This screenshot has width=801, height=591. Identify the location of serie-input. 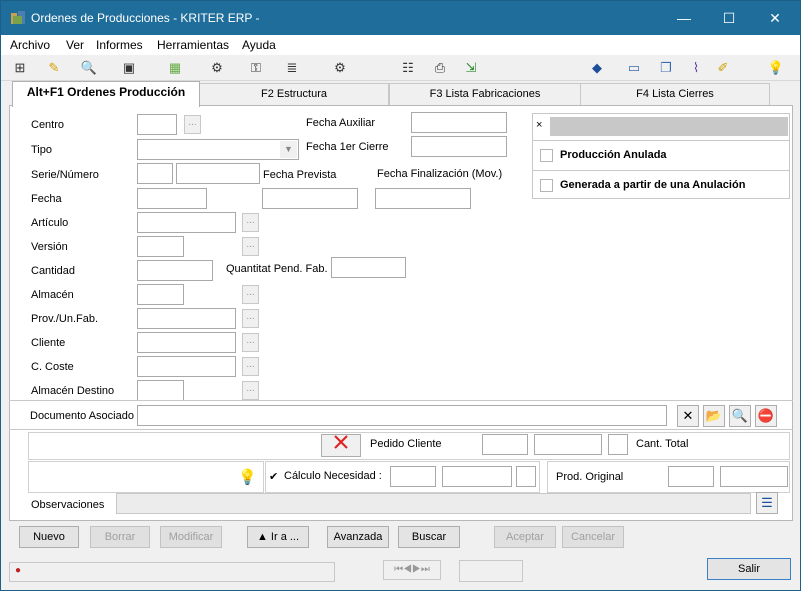
(155, 173).